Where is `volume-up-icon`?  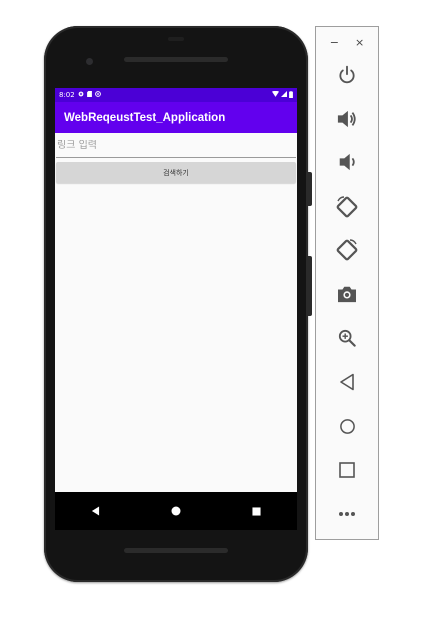 volume-up-icon is located at coordinates (347, 119).